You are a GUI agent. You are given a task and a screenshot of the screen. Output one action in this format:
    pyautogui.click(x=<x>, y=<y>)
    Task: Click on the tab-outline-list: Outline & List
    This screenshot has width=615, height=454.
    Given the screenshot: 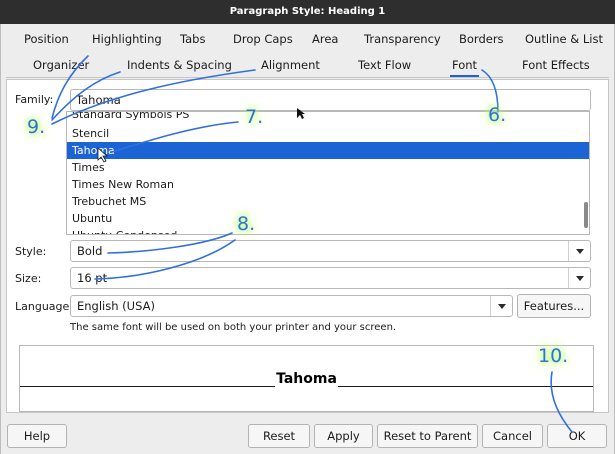 What is the action you would take?
    pyautogui.click(x=564, y=39)
    